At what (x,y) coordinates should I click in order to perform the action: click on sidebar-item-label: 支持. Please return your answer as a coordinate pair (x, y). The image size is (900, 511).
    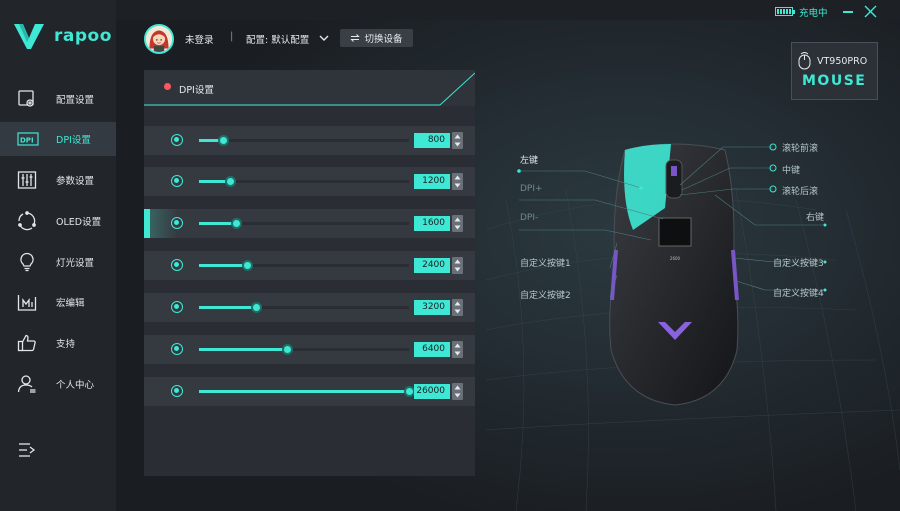
    Looking at the image, I should click on (66, 344).